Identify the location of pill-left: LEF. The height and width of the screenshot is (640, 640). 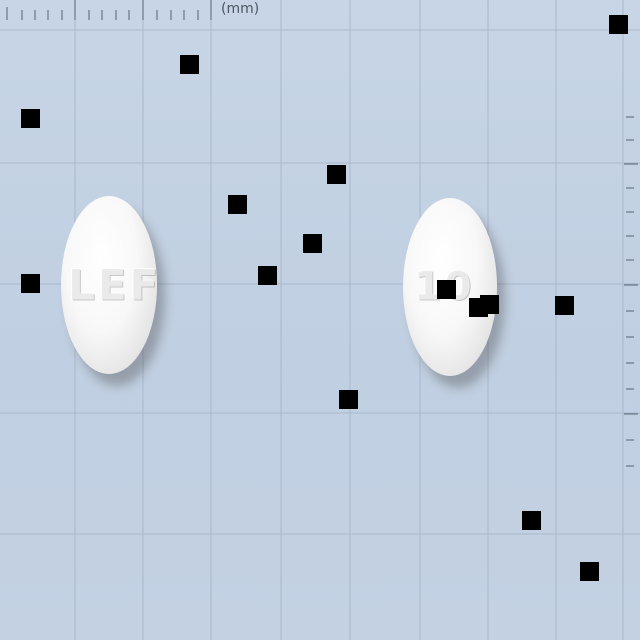
(109, 285).